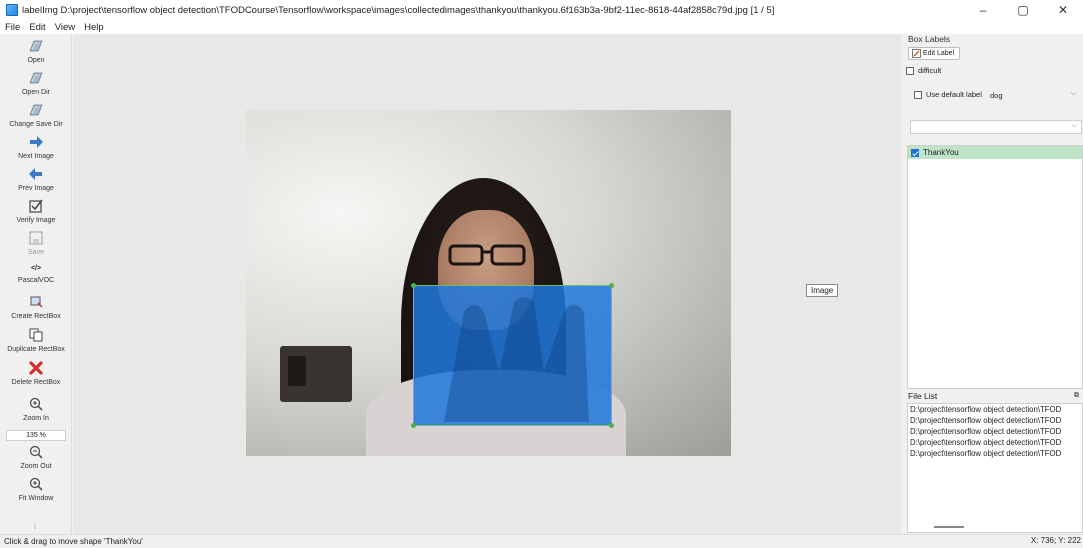  What do you see at coordinates (36, 404) in the screenshot?
I see `zoom-in-icon` at bounding box center [36, 404].